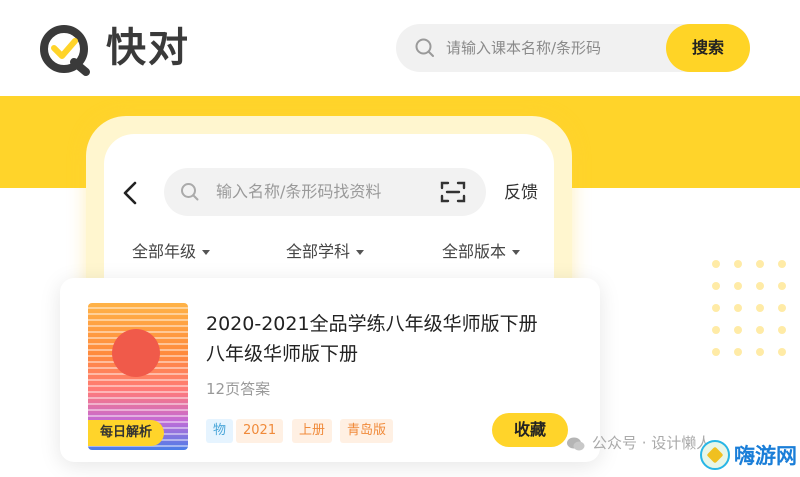 This screenshot has width=800, height=477. What do you see at coordinates (148, 48) in the screenshot?
I see `logo-text: 快对` at bounding box center [148, 48].